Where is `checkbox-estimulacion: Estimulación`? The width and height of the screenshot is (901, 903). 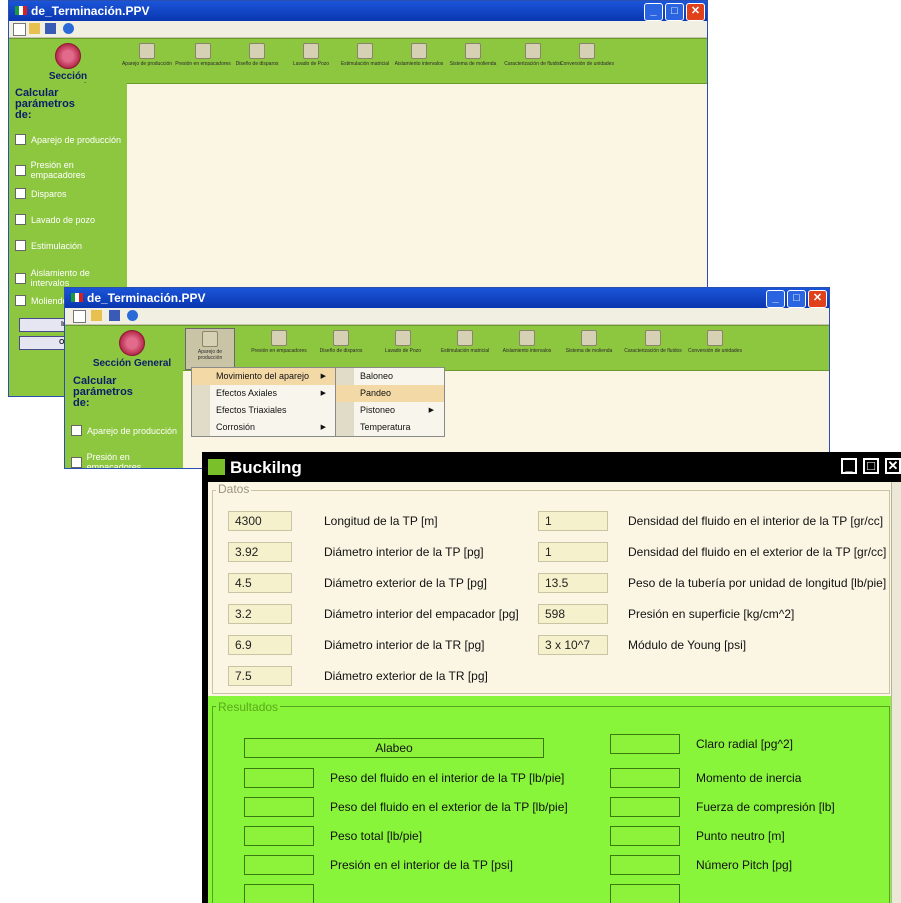
checkbox-estimulacion: Estimulación is located at coordinates (48, 245).